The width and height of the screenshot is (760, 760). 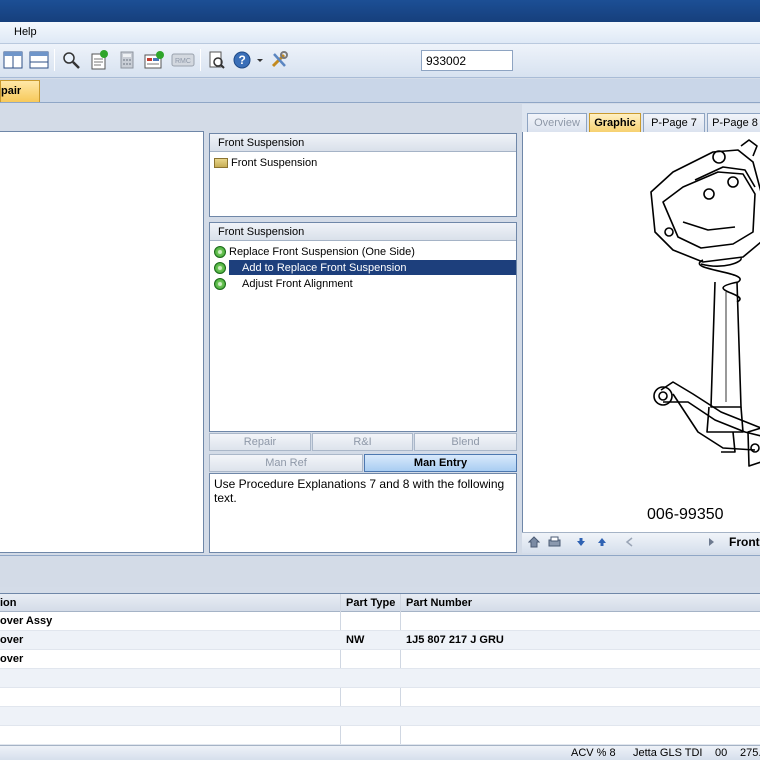 What do you see at coordinates (440, 463) in the screenshot?
I see `man-entry-button: Man Entry` at bounding box center [440, 463].